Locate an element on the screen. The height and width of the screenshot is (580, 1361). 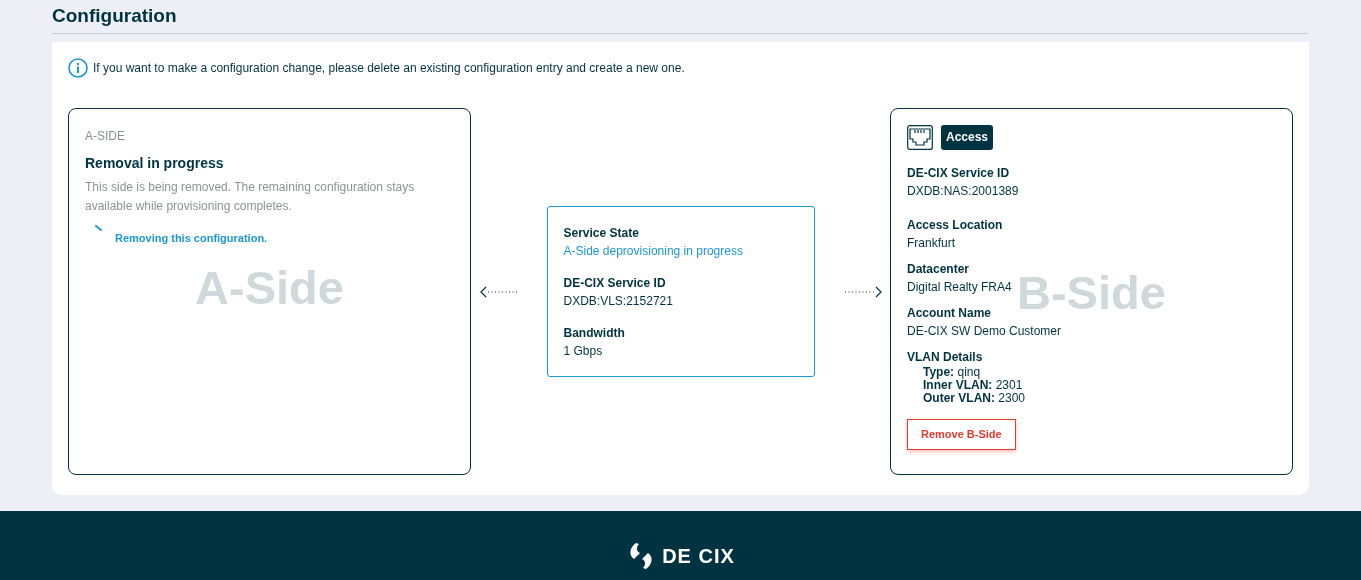
side-label: A-SIDE is located at coordinates (105, 136).